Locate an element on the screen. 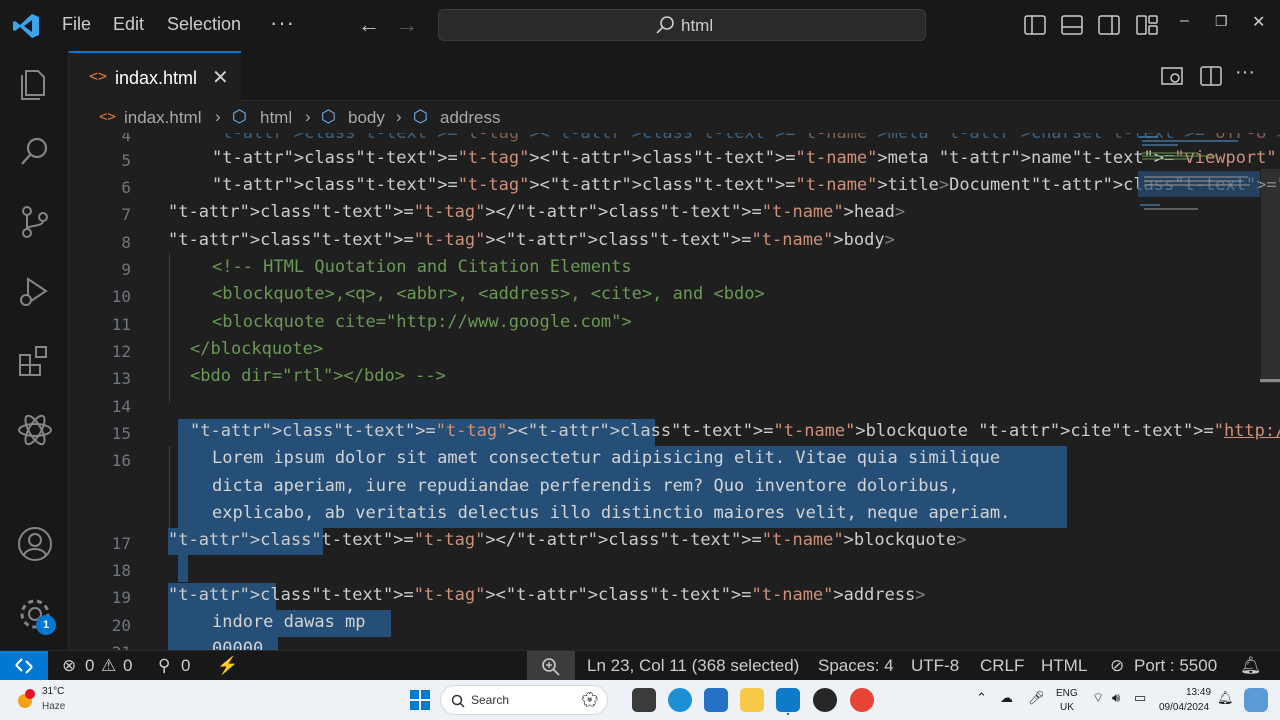 Image resolution: width=1280 pixels, height=720 pixels. line-number: 8 is located at coordinates (126, 242).